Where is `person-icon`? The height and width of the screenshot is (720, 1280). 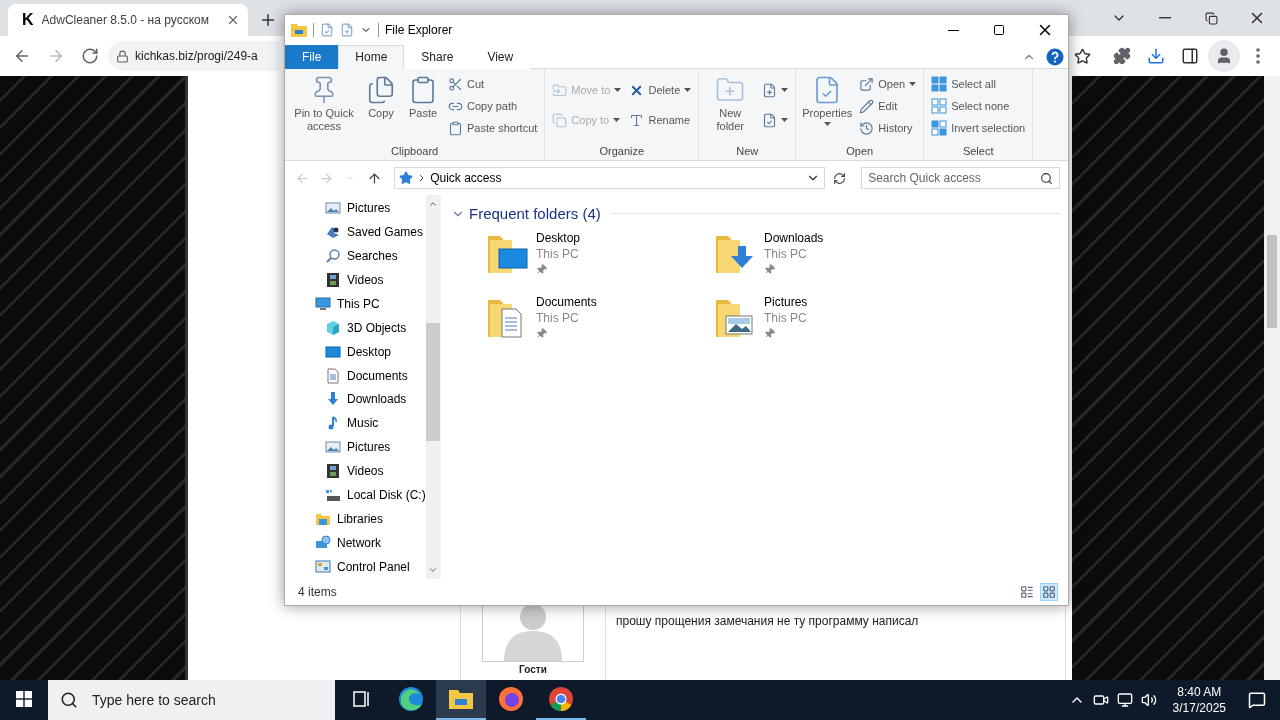 person-icon is located at coordinates (1224, 56).